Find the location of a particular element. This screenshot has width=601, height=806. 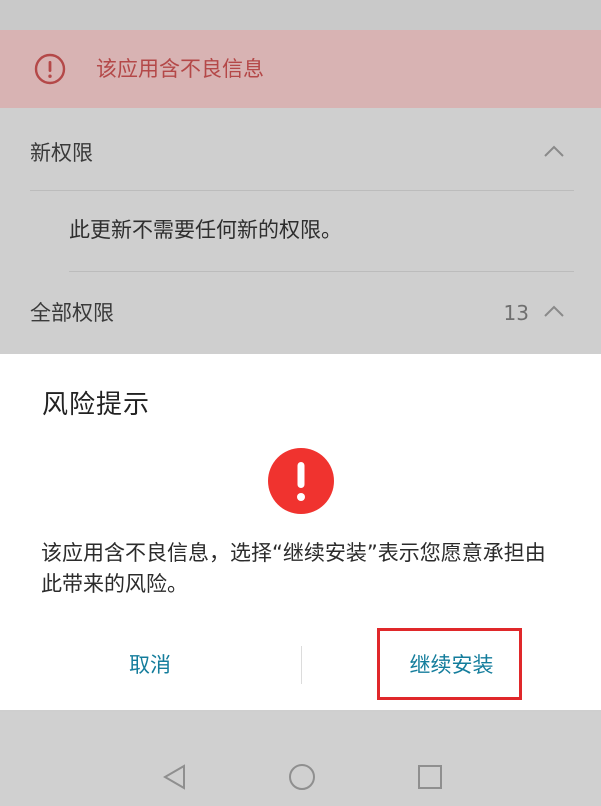

alert-circle-icon is located at coordinates (50, 69).